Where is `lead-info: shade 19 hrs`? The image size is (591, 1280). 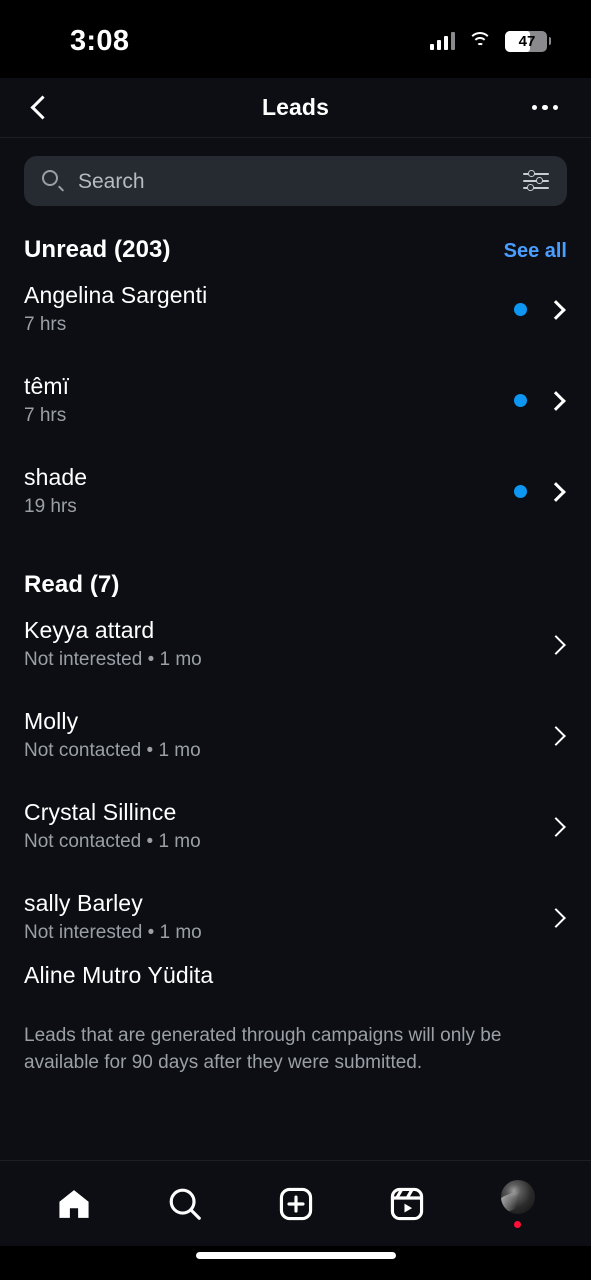 lead-info: shade 19 hrs is located at coordinates (56, 490).